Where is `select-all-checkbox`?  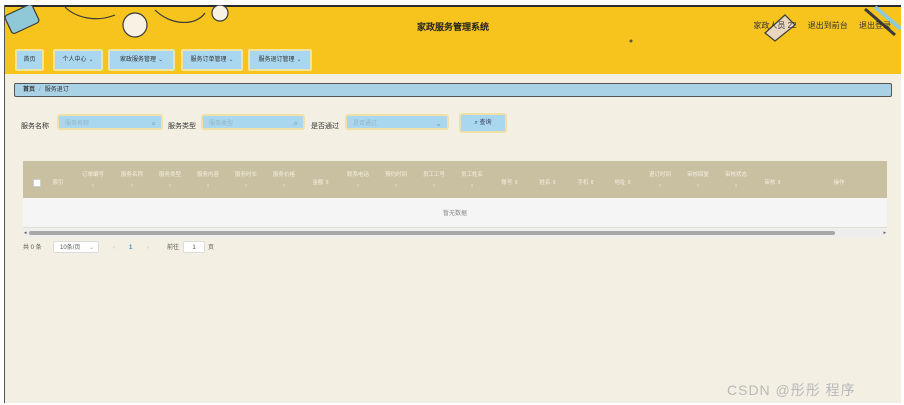
select-all-checkbox is located at coordinates (37, 183).